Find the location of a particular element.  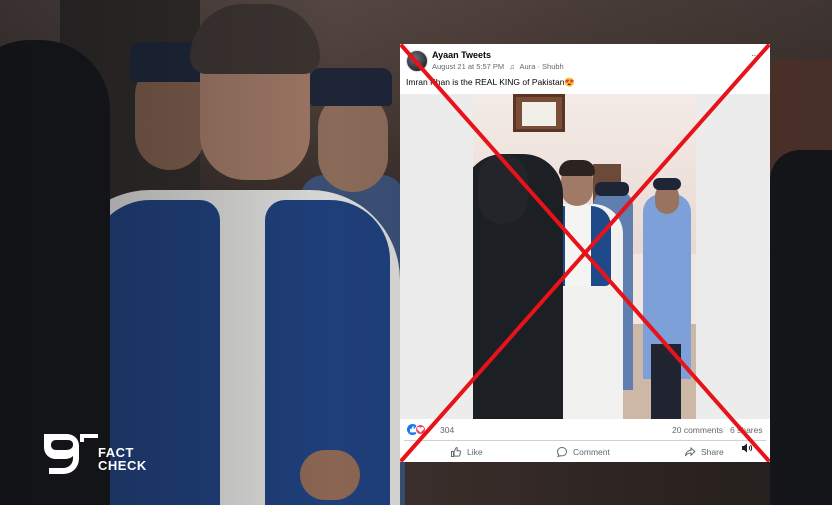

fact-check-logo: FACT CHECK is located at coordinates (97, 454).